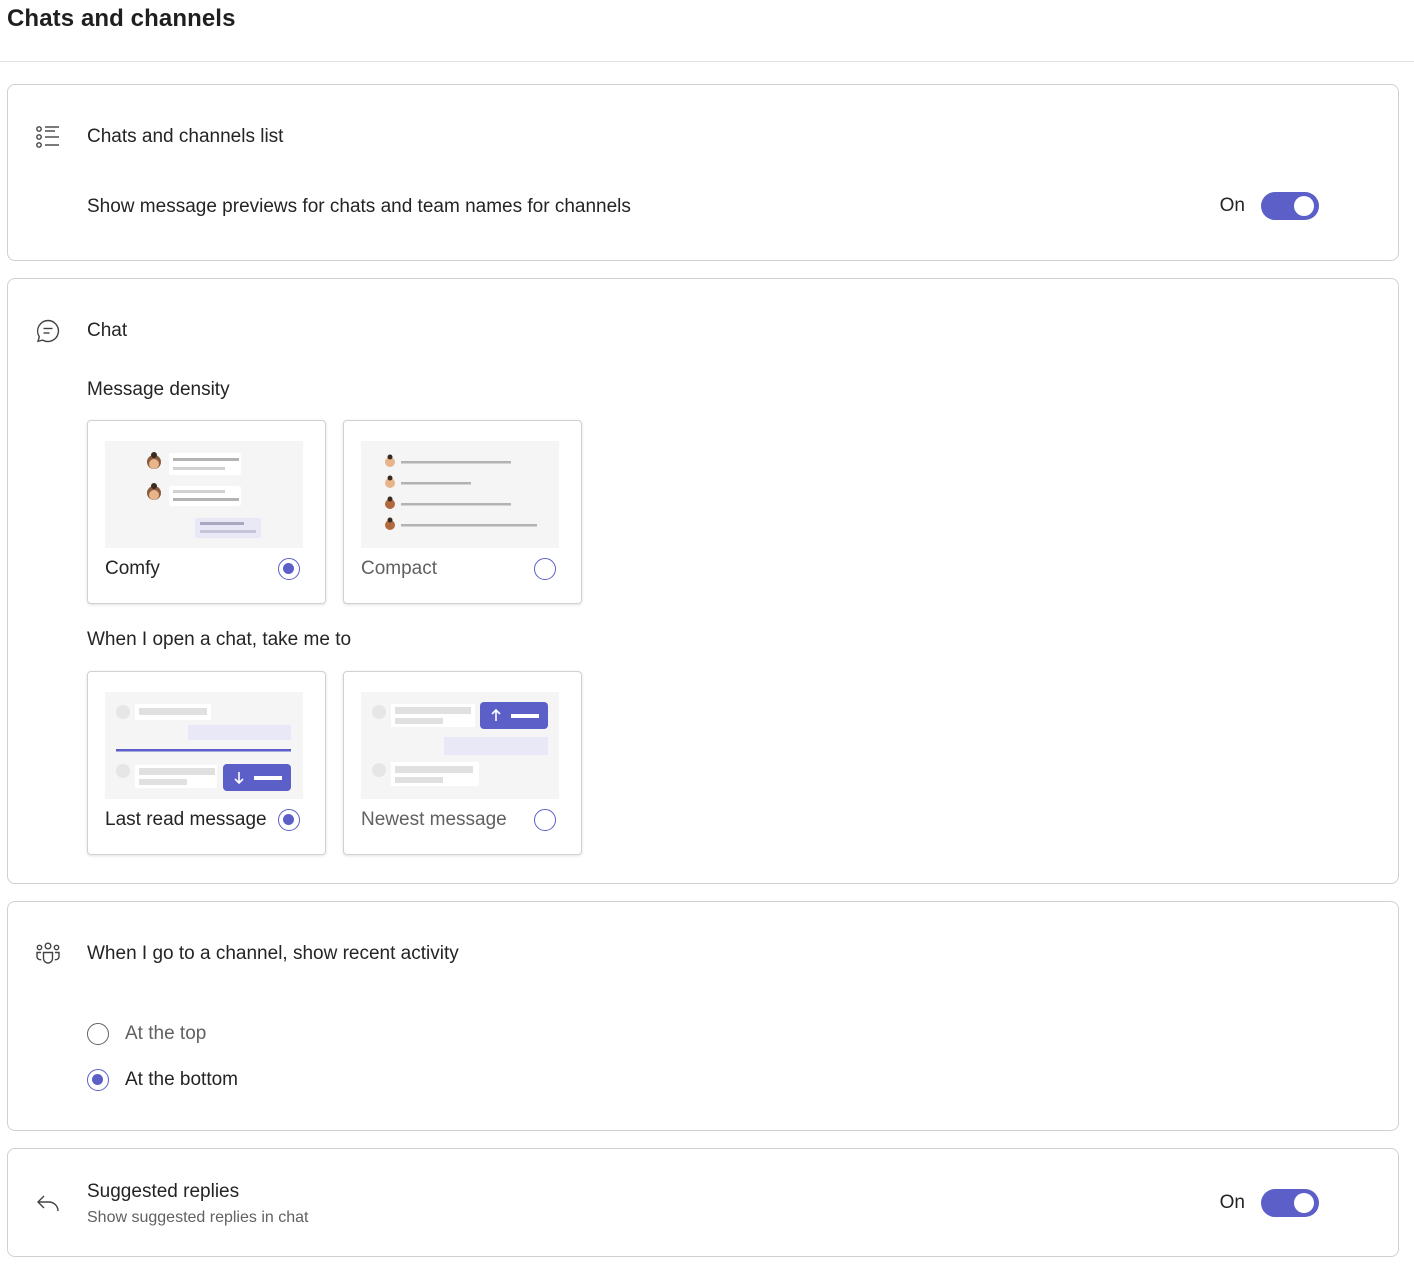 Image resolution: width=1414 pixels, height=1277 pixels. I want to click on suggested-replies-toggle-group: On, so click(1269, 1203).